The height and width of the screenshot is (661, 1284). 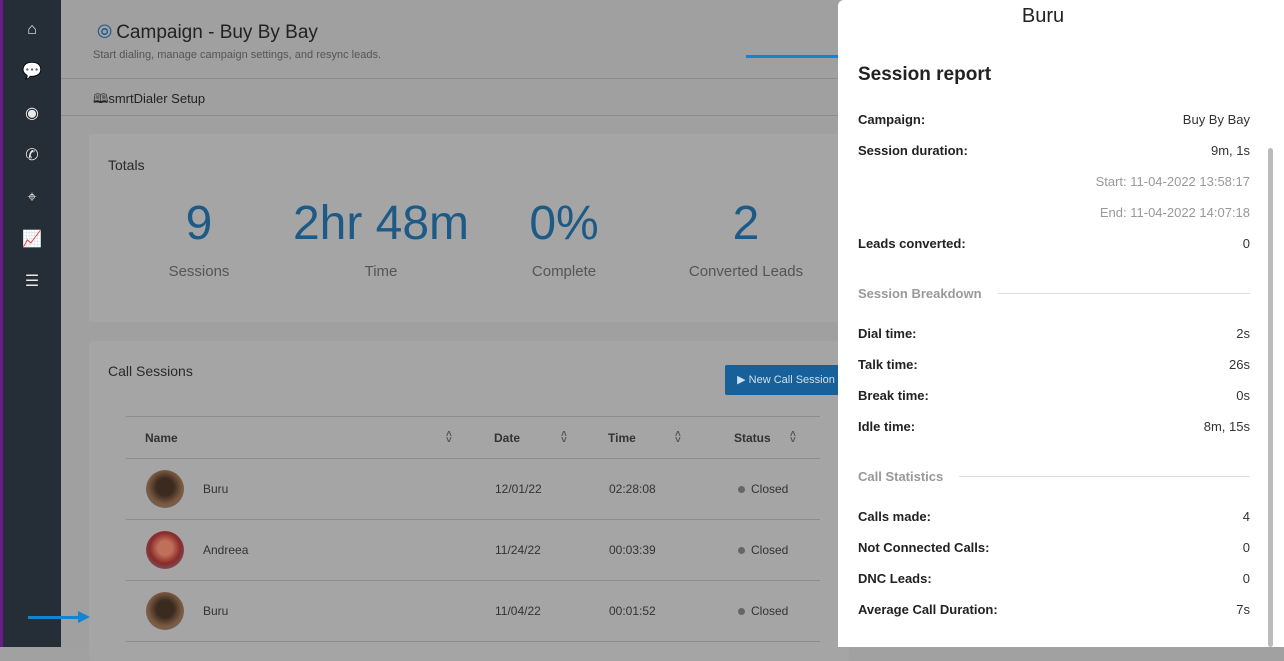 I want to click on col-name: Name, so click(x=161, y=438).